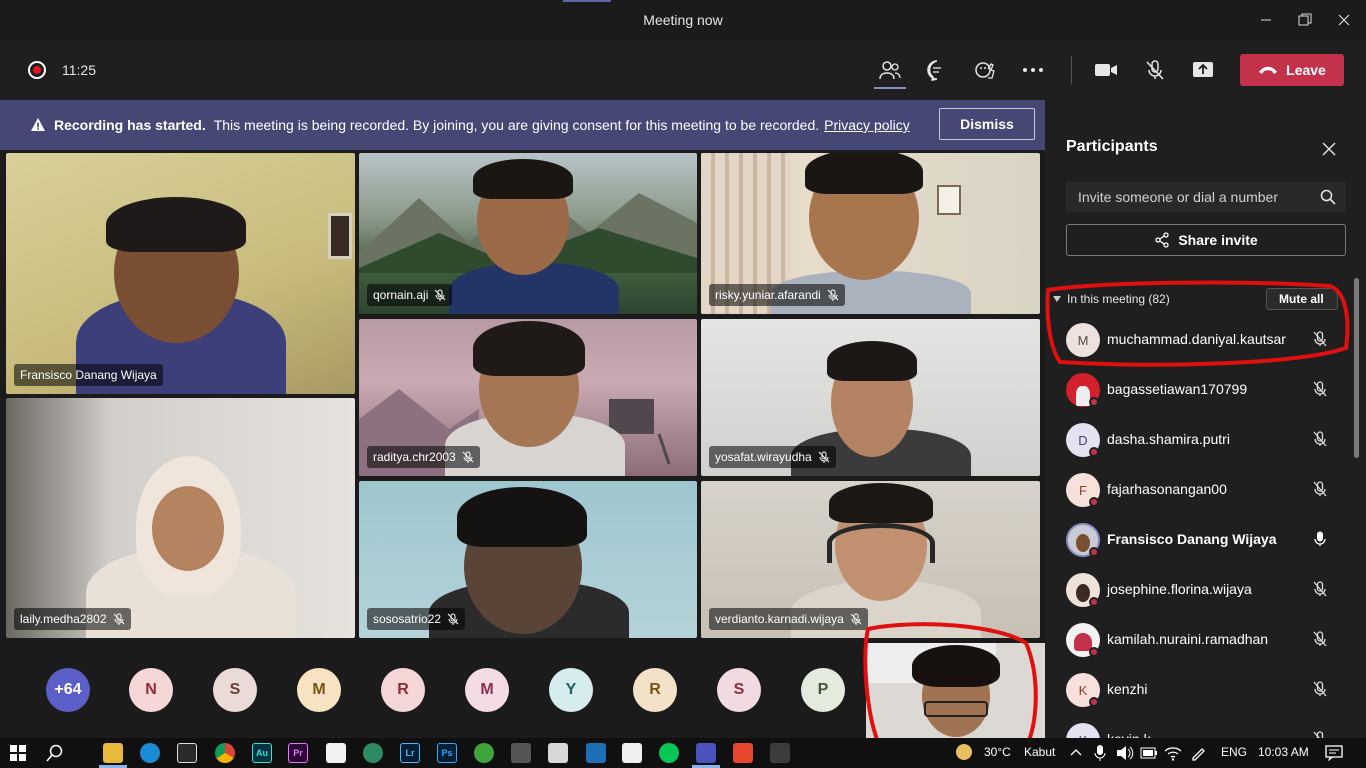 The image size is (1366, 768). I want to click on battery-icon, so click(1149, 753).